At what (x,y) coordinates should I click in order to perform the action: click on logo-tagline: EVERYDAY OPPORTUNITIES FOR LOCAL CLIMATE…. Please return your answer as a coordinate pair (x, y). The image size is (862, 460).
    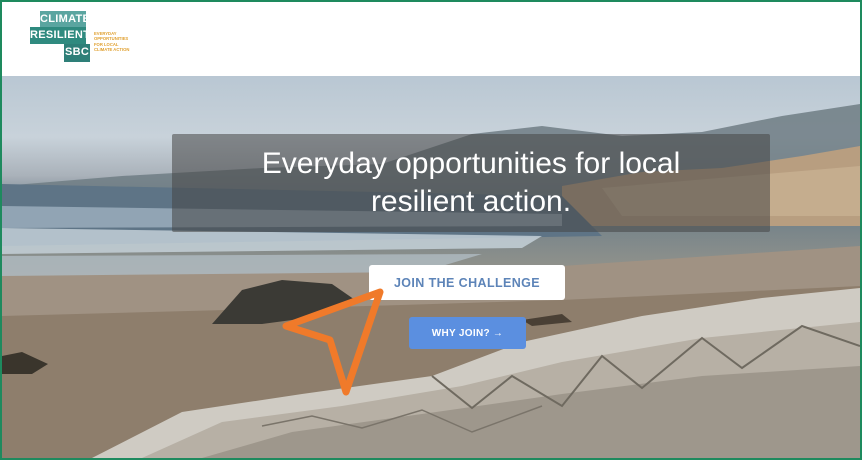
    Looking at the image, I should click on (112, 42).